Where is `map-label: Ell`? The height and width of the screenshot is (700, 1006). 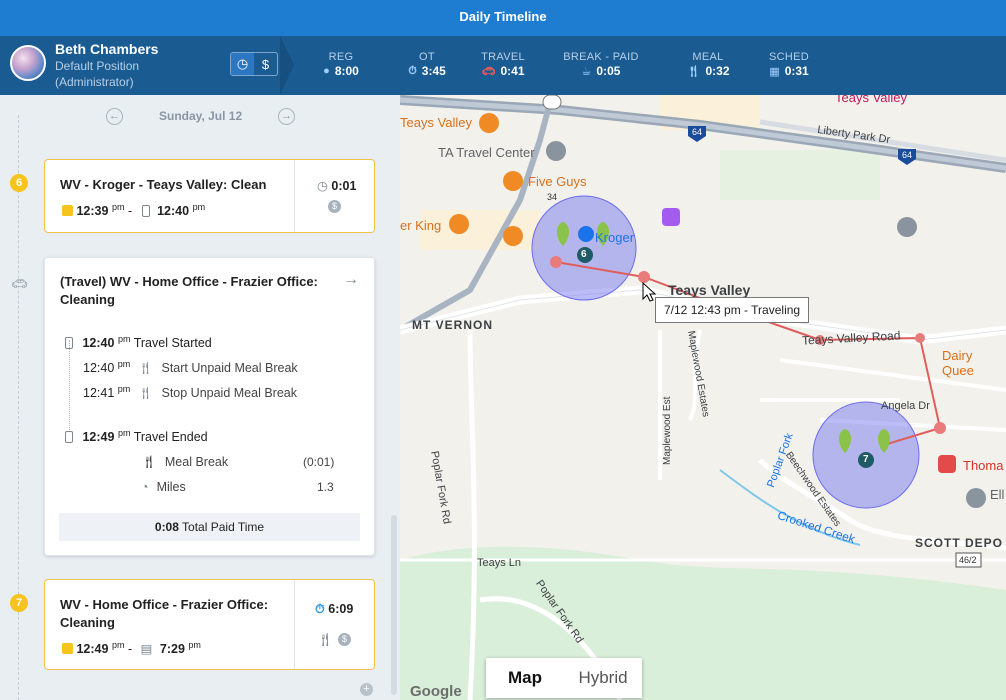
map-label: Ell is located at coordinates (997, 494).